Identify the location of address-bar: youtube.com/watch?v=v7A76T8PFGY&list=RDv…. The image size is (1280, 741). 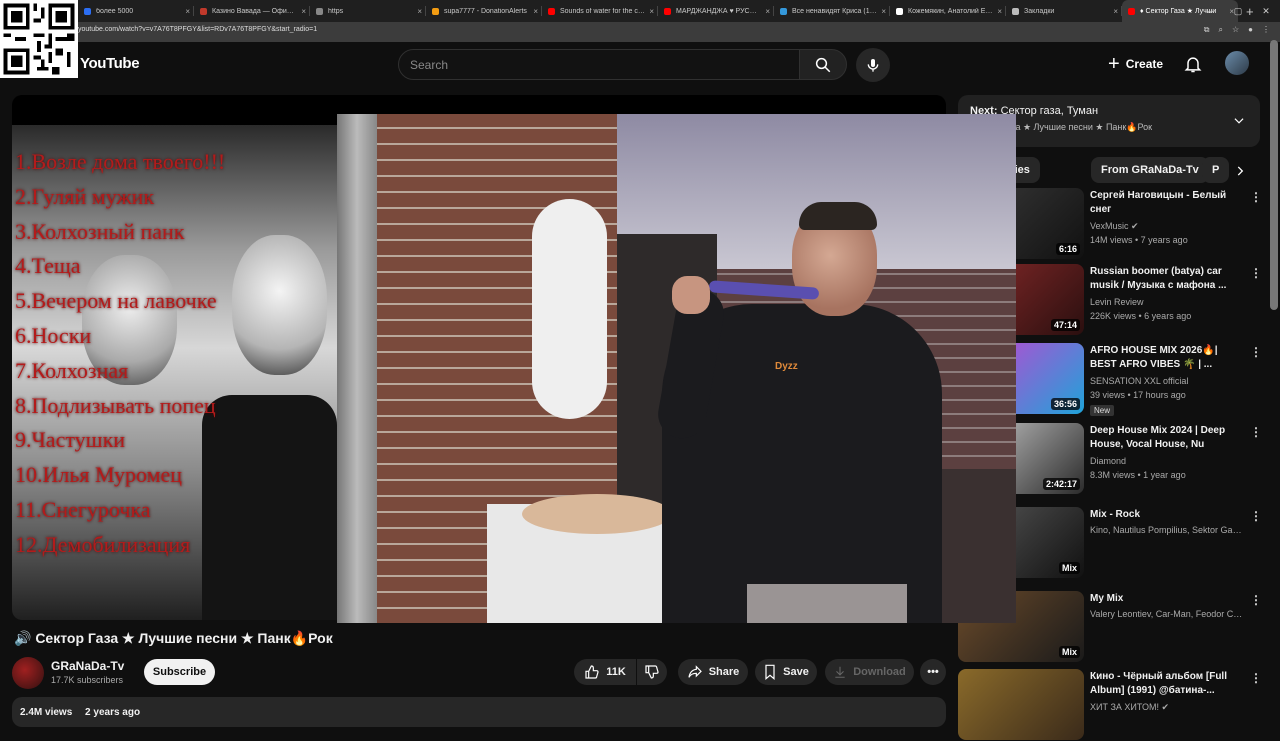
(640, 32).